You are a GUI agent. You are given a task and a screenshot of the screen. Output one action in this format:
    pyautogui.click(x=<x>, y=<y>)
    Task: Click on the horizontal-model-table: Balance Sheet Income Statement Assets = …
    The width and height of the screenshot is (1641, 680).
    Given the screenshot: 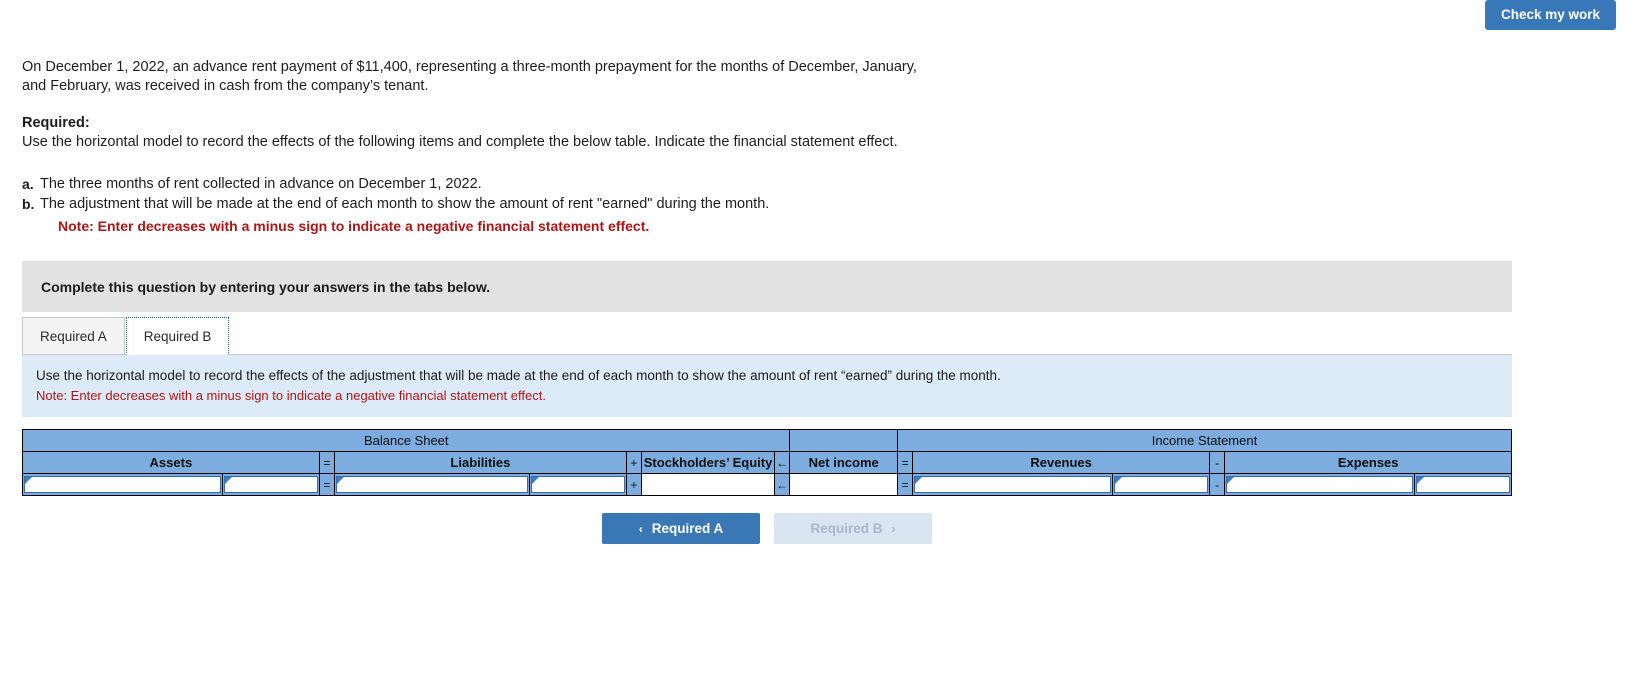 What is the action you would take?
    pyautogui.click(x=767, y=462)
    